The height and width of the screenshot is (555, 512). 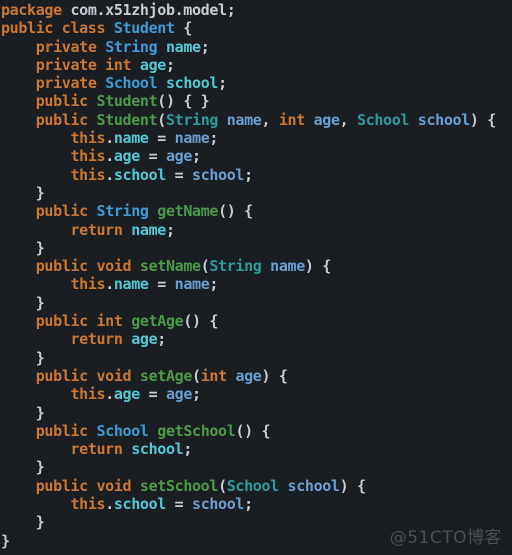 I want to click on code-line: return school;, so click(x=131, y=449).